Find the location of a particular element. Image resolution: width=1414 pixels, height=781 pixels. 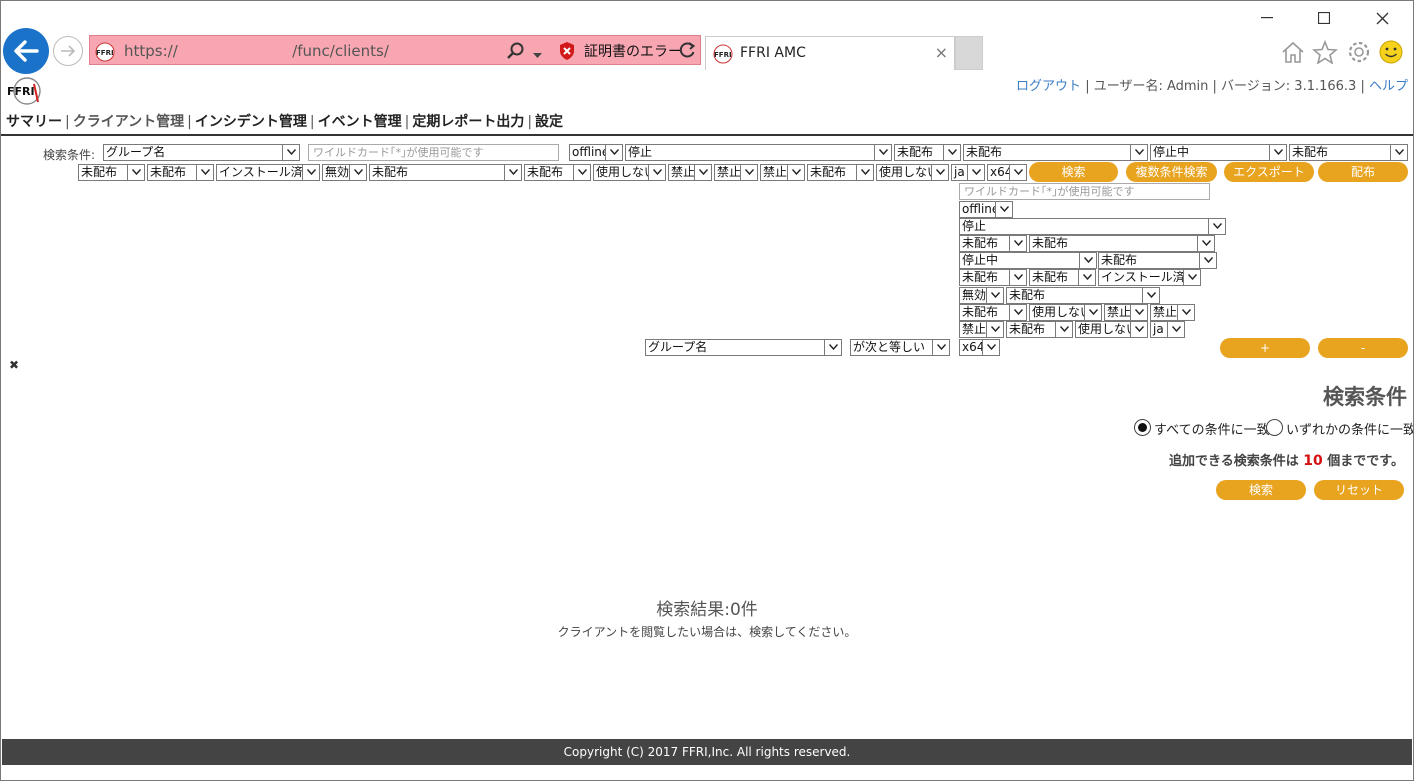

panel-search-button: 検索 is located at coordinates (1261, 490).